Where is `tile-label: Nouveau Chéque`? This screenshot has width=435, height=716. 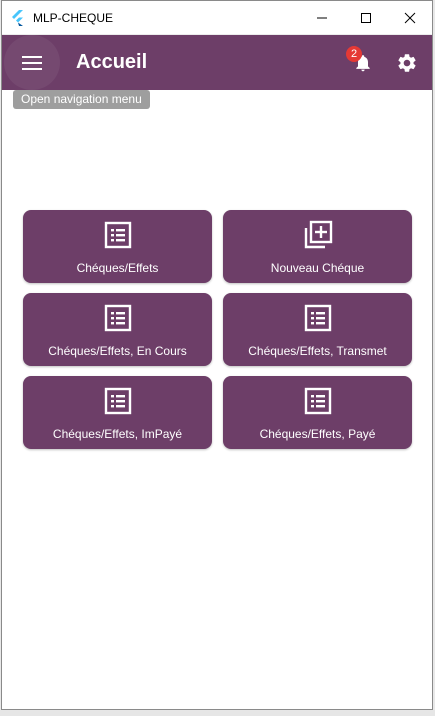
tile-label: Nouveau Chéque is located at coordinates (317, 268).